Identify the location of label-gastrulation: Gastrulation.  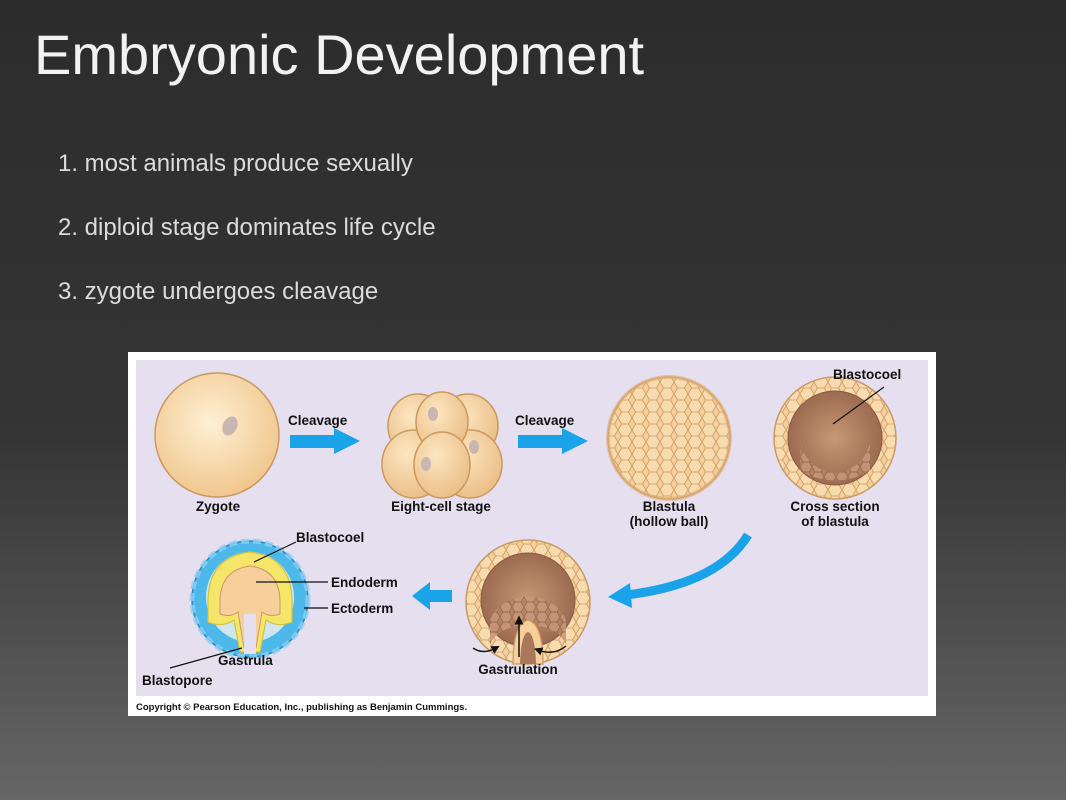
(518, 669).